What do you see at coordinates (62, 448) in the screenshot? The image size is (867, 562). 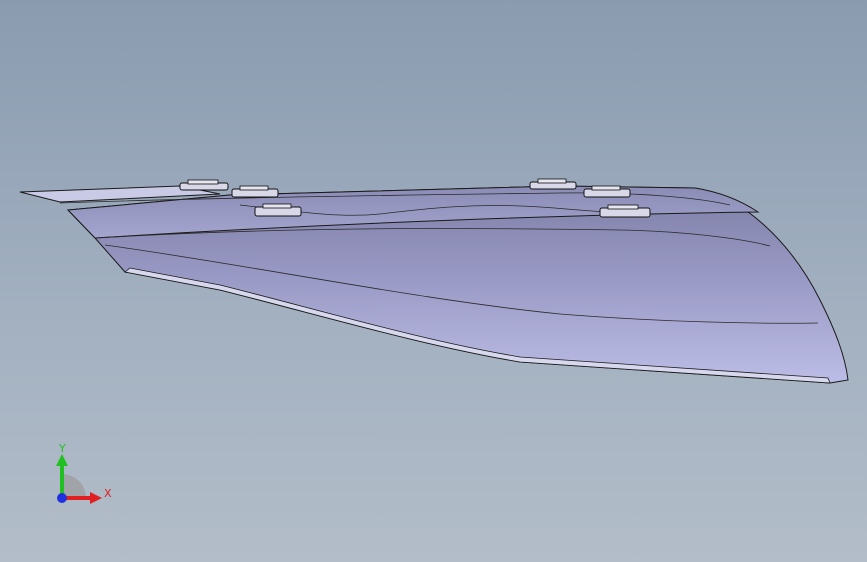 I see `y-axis-label: Y` at bounding box center [62, 448].